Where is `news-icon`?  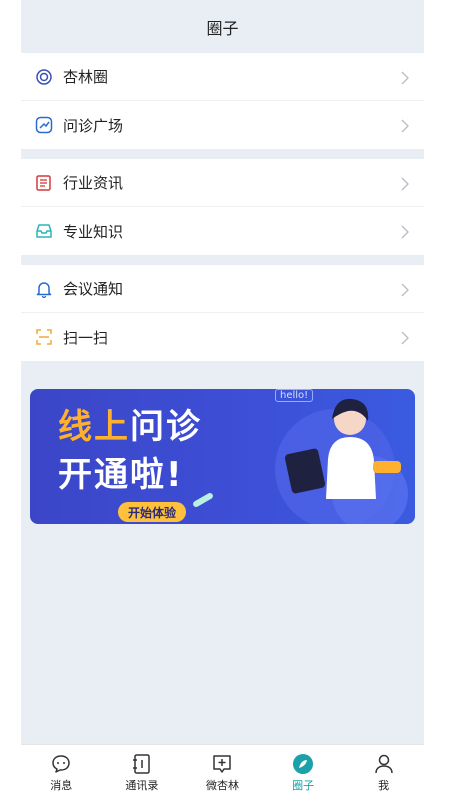 news-icon is located at coordinates (44, 183).